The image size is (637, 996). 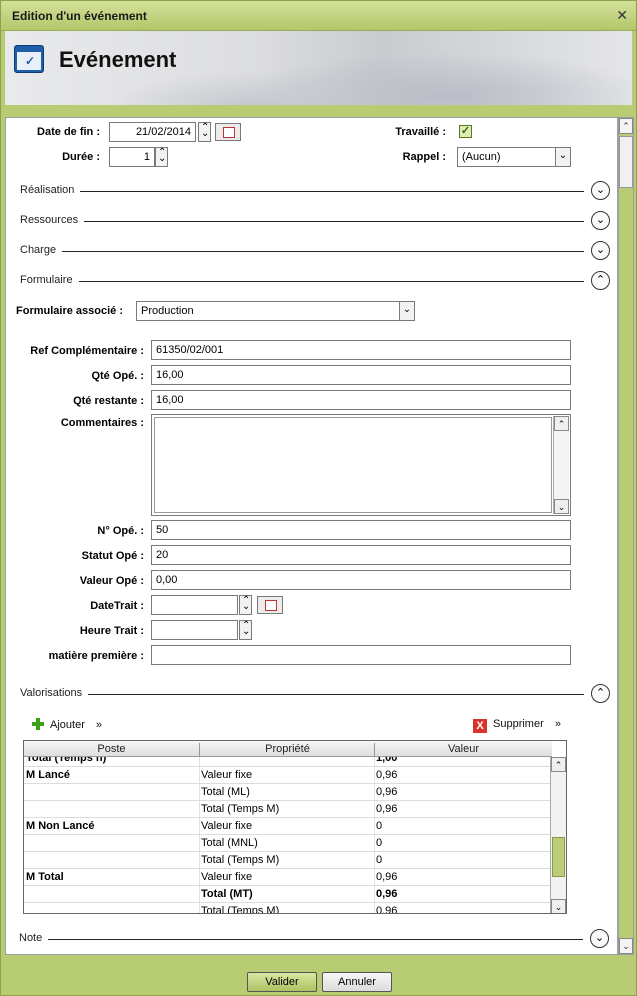 I want to click on plus-icon, so click(x=38, y=724).